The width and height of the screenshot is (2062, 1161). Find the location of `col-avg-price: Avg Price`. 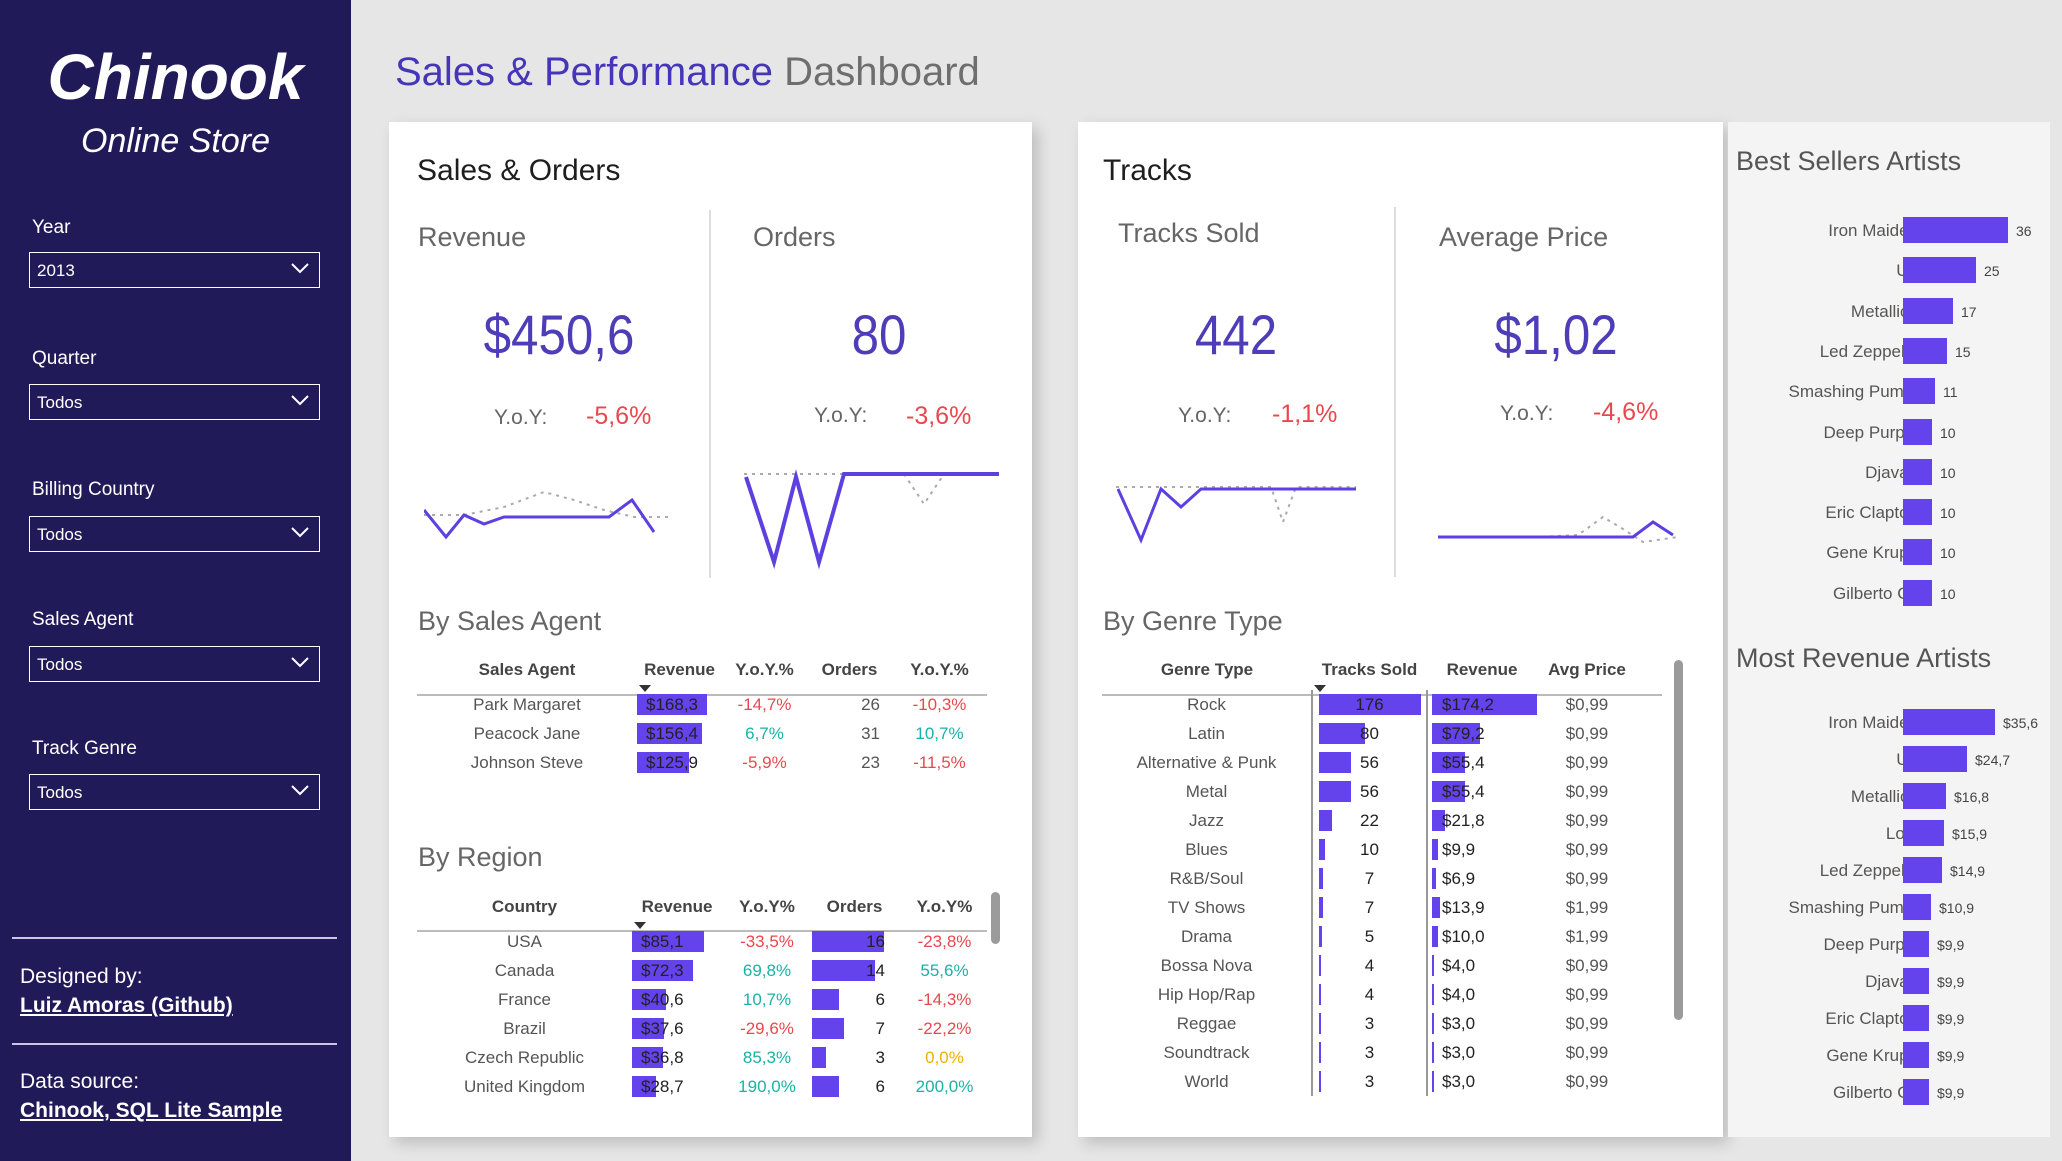

col-avg-price: Avg Price is located at coordinates (1587, 670).